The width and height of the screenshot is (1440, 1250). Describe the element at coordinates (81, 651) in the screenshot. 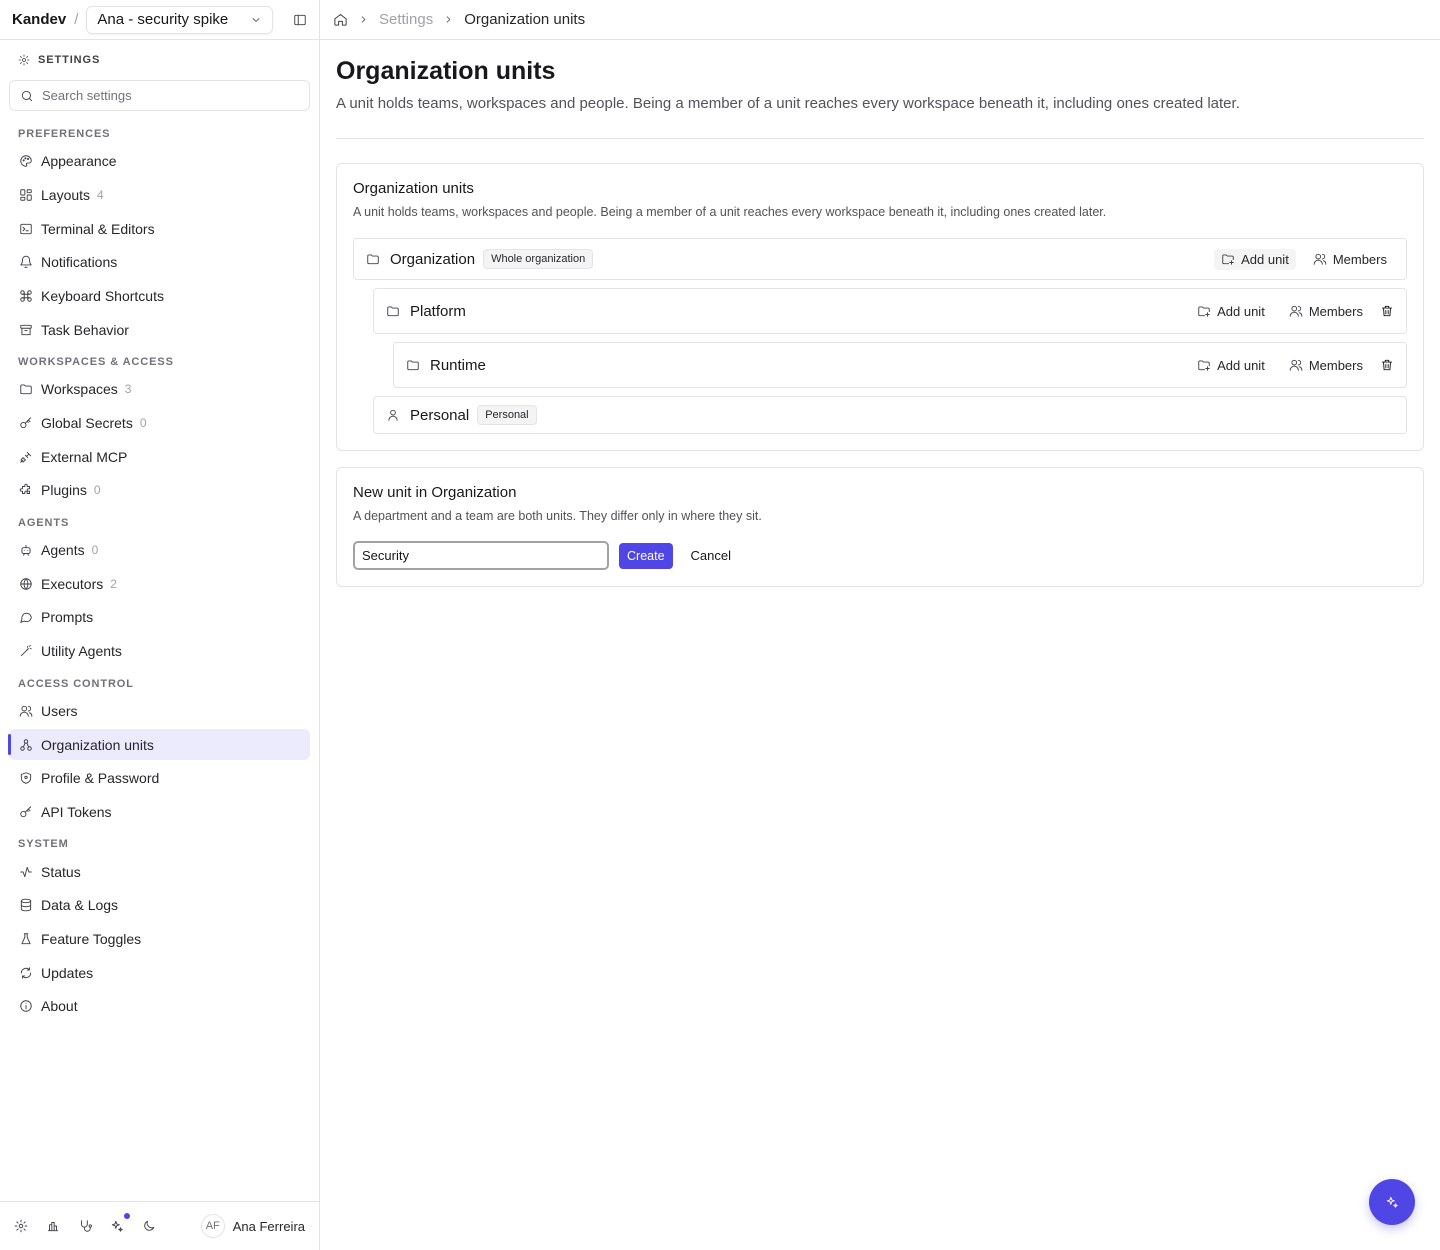

I see `sidebar-item-label: Utility Agents` at that location.